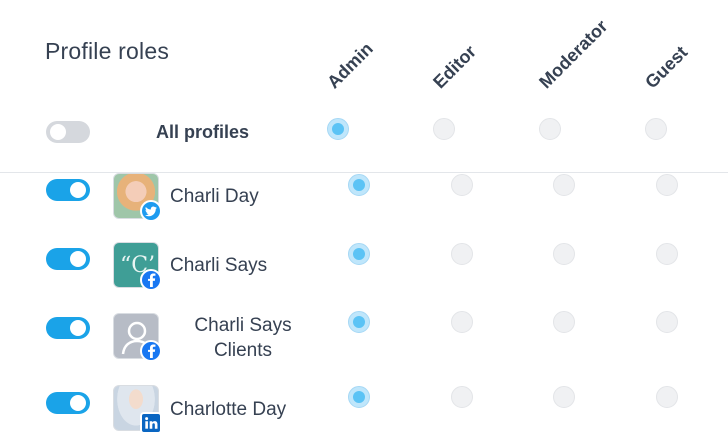 This screenshot has width=728, height=447. I want to click on all-profiles-moderator-radio, so click(550, 129).